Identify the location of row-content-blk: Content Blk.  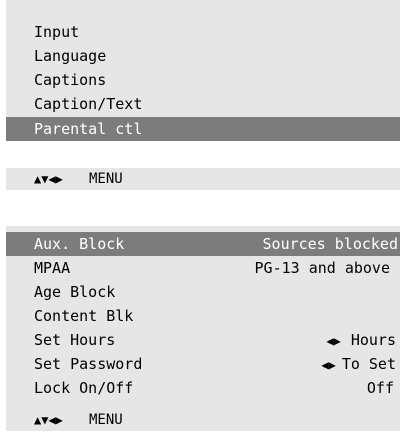
(203, 316).